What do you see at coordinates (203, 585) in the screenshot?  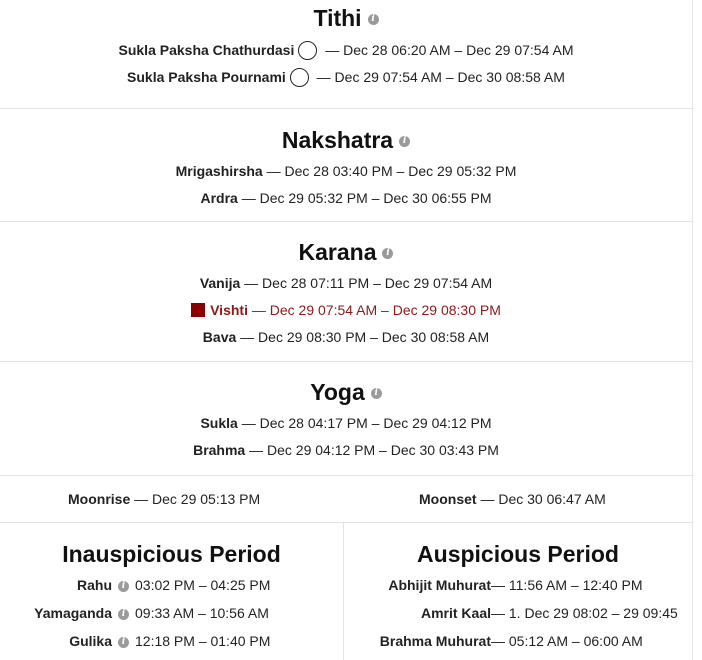 I see `inauspicious-value: 03:02 PM – 04:25 PM` at bounding box center [203, 585].